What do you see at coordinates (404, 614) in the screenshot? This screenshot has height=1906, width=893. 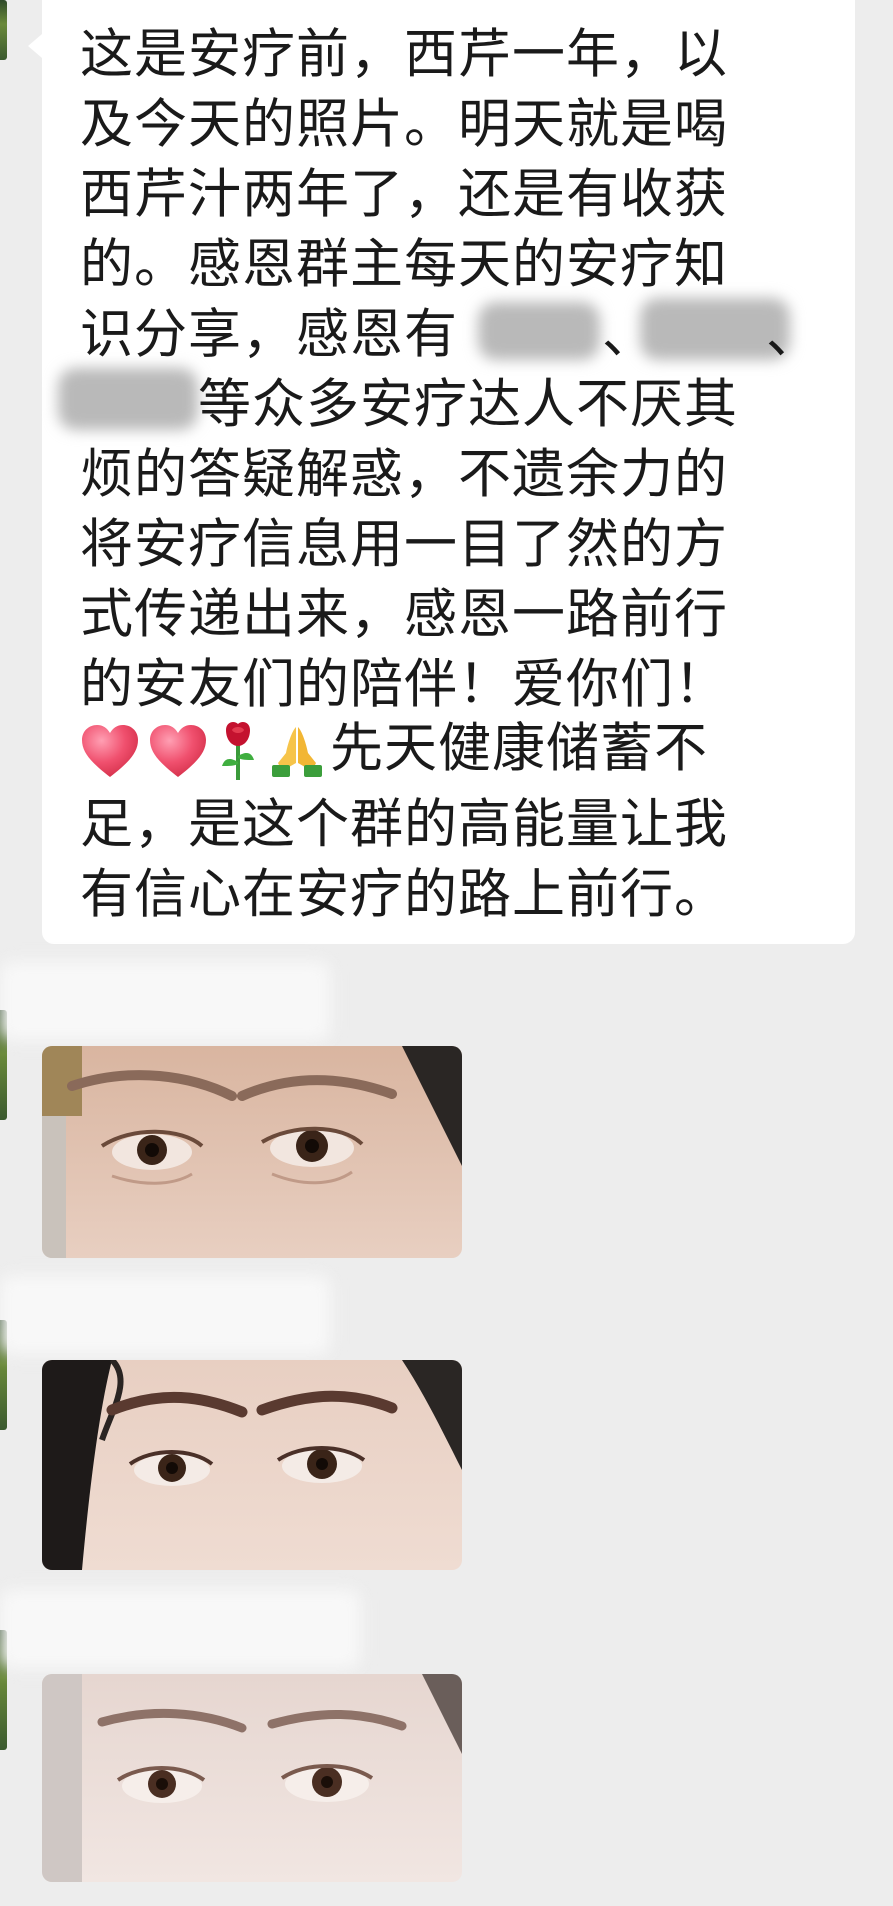 I see `message-line: 式传递出来，感恩一路前行` at bounding box center [404, 614].